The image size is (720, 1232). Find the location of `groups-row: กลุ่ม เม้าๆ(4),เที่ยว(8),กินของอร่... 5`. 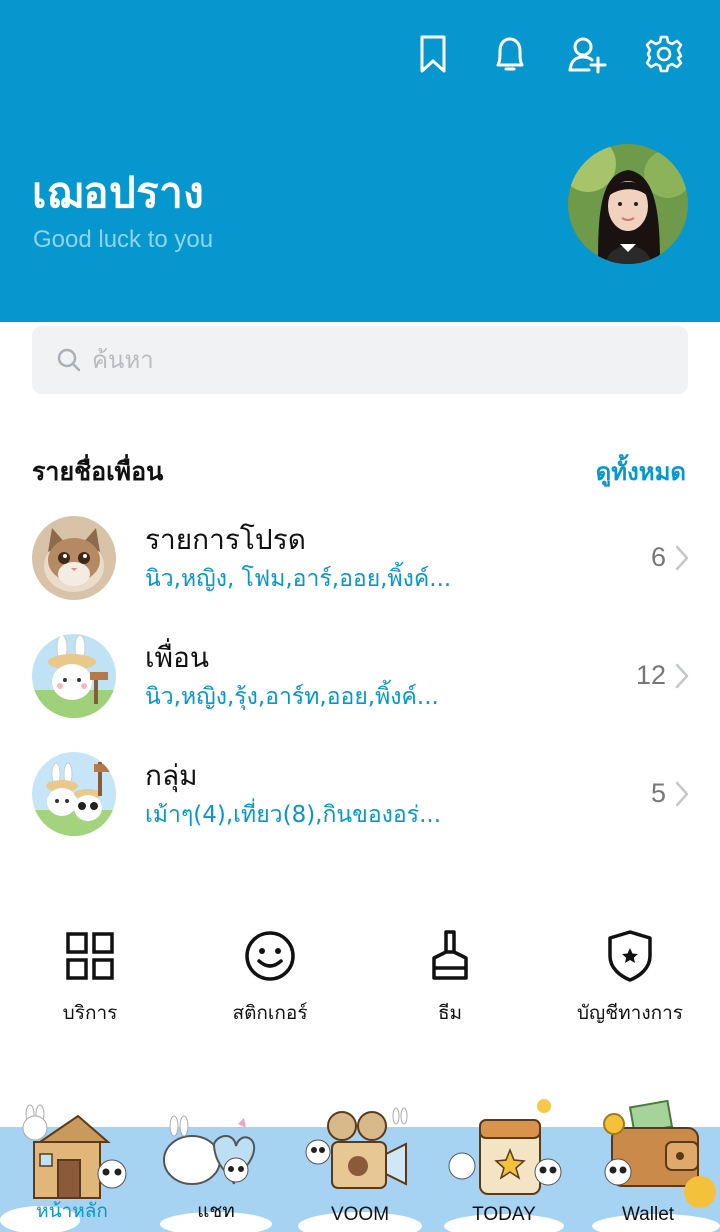

groups-row: กลุ่ม เม้าๆ(4),เที่ยว(8),กินของอร่... 5 is located at coordinates (360, 807).